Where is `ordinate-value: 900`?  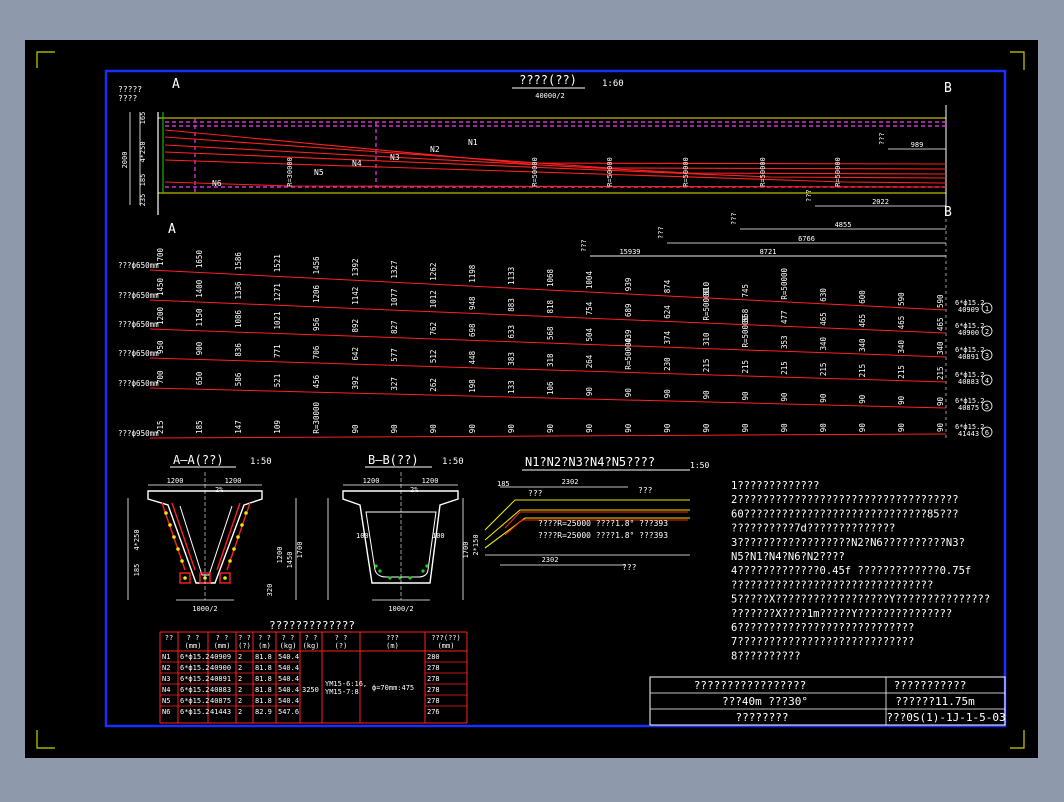
ordinate-value: 900 is located at coordinates (199, 348).